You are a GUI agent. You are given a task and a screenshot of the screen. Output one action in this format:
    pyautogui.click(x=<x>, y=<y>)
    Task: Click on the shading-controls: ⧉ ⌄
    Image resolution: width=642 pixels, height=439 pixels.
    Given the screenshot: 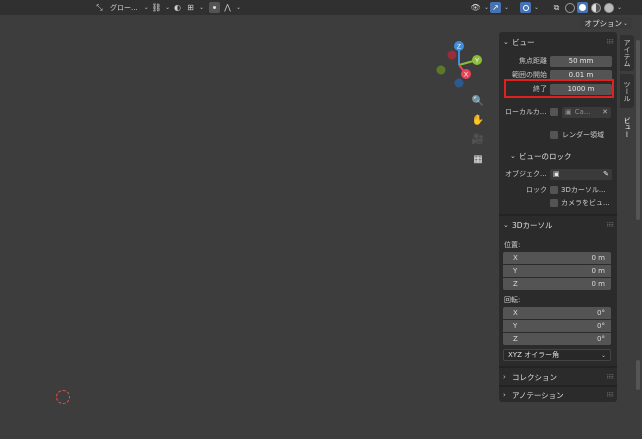 What is the action you would take?
    pyautogui.click(x=586, y=7)
    